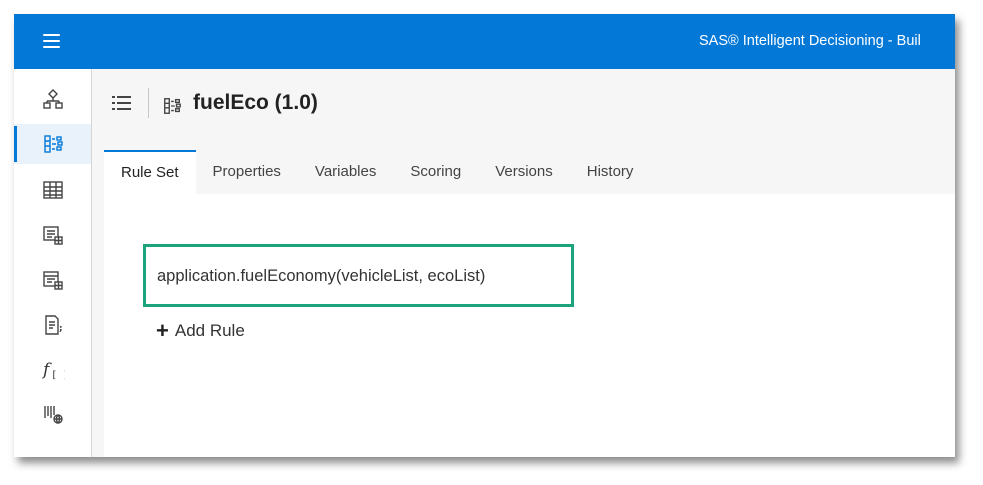  I want to click on sidebar: ; f [ ], so click(53, 263).